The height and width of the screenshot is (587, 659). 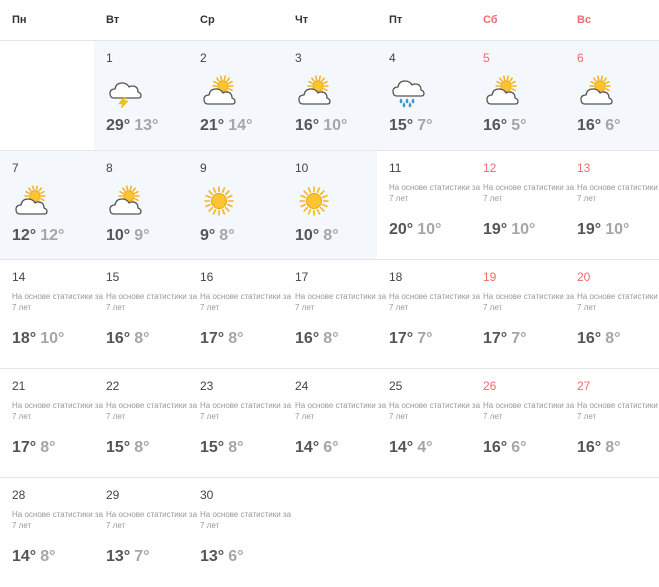 What do you see at coordinates (522, 423) in the screenshot?
I see `statistics-day-cell: 26 На основе статистики за 7 лет 16° 6°` at bounding box center [522, 423].